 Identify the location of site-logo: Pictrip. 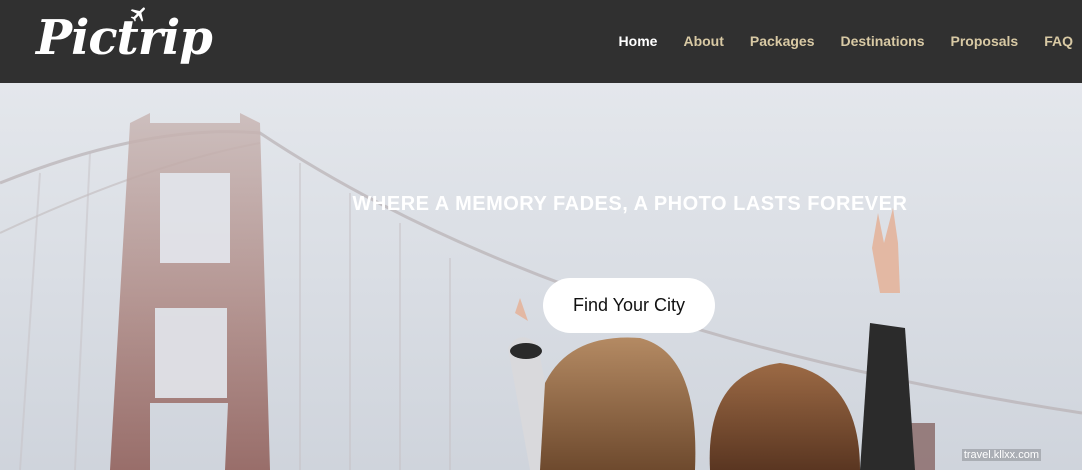
(121, 40).